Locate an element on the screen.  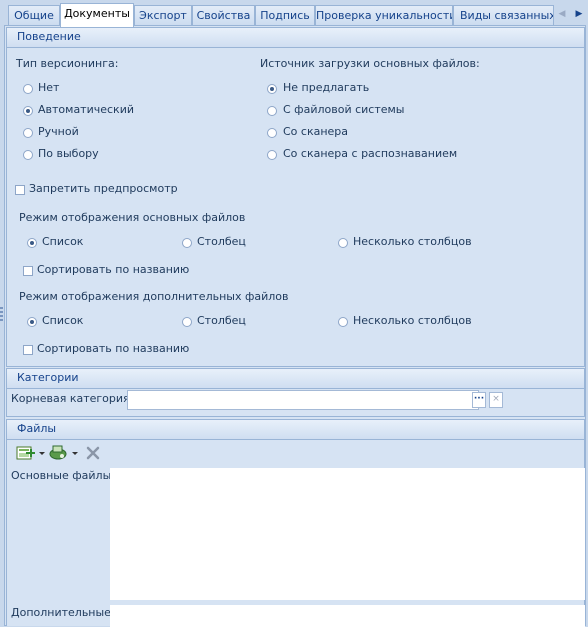
extra-mode-option-column: Столбец is located at coordinates (221, 320).